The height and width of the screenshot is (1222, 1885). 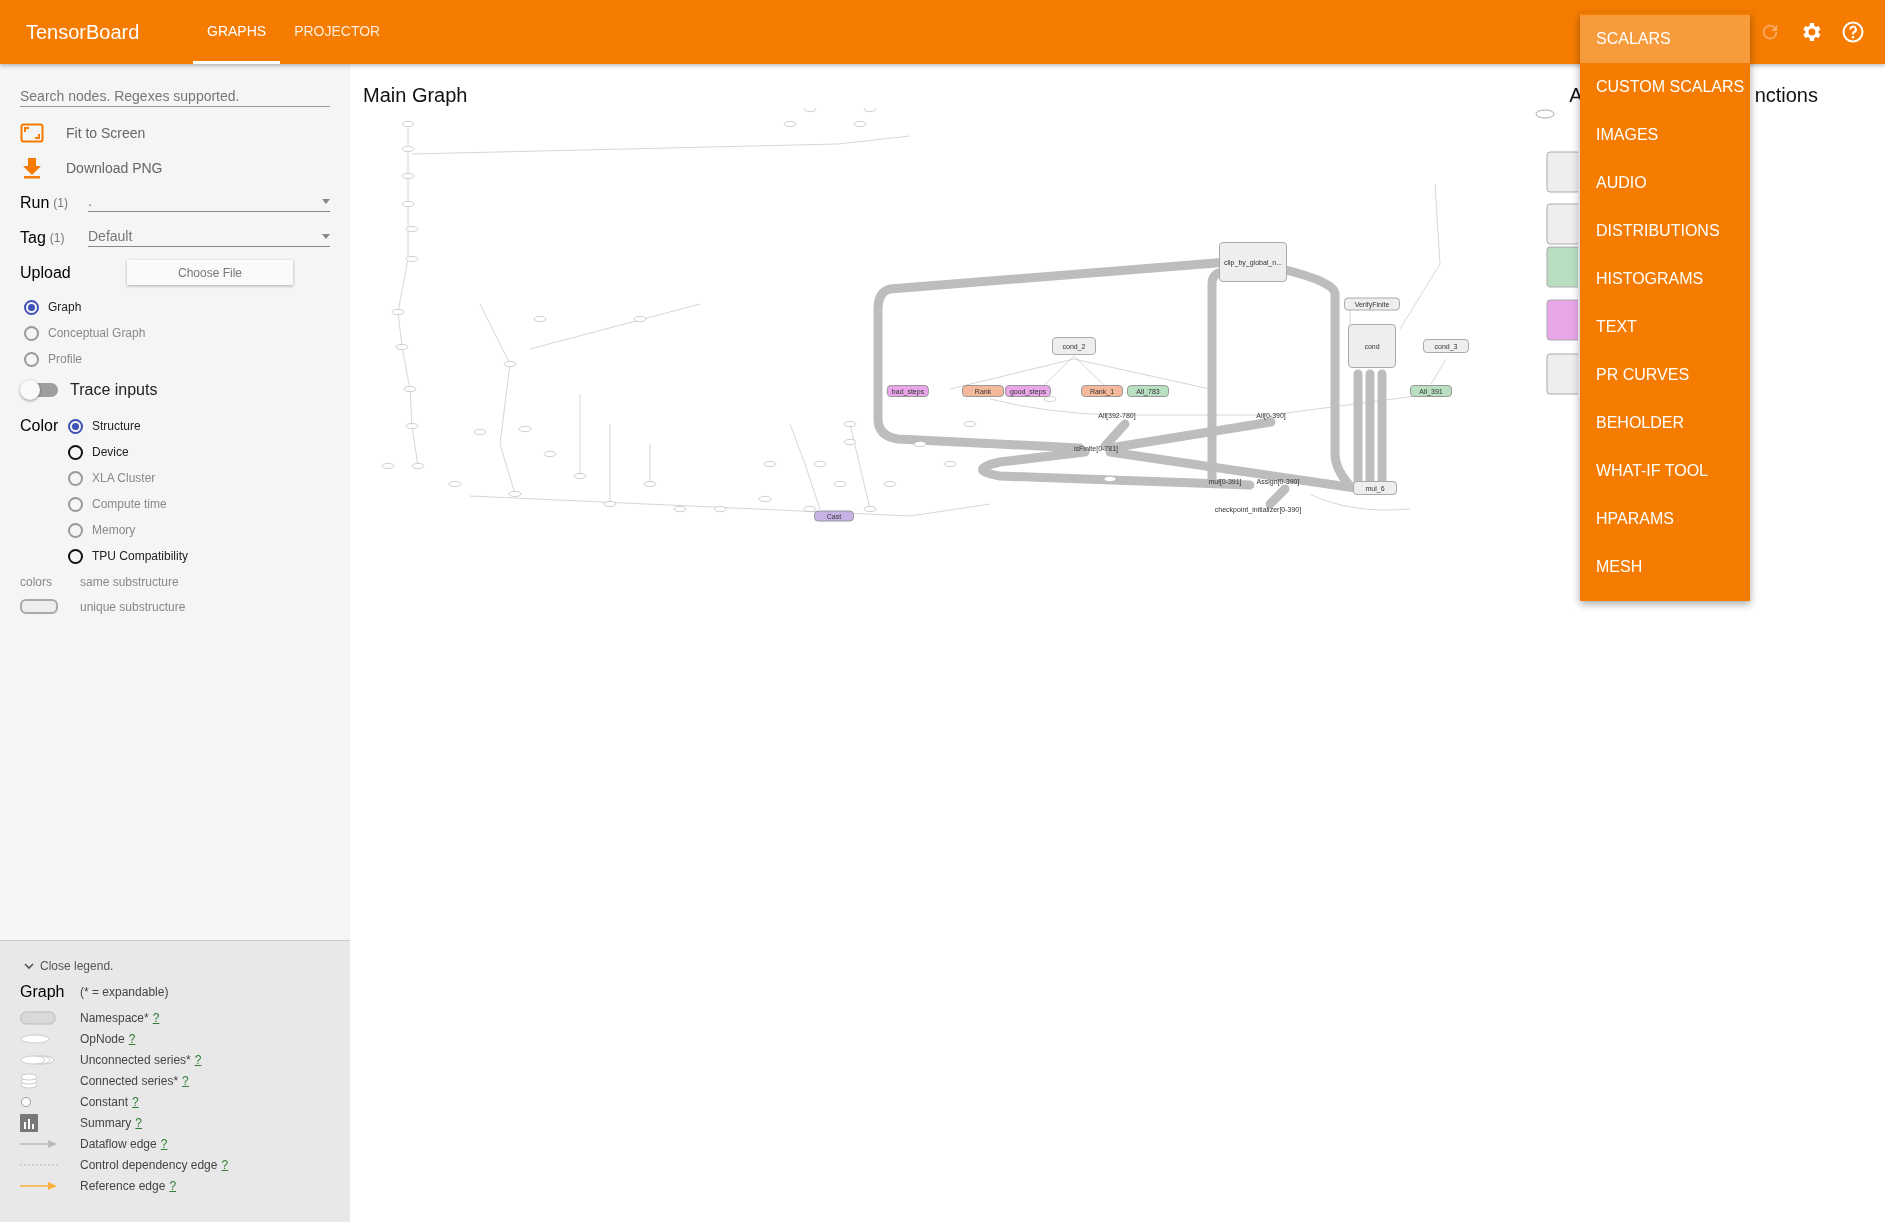 I want to click on menu-item: IMAGES, so click(x=1665, y=135).